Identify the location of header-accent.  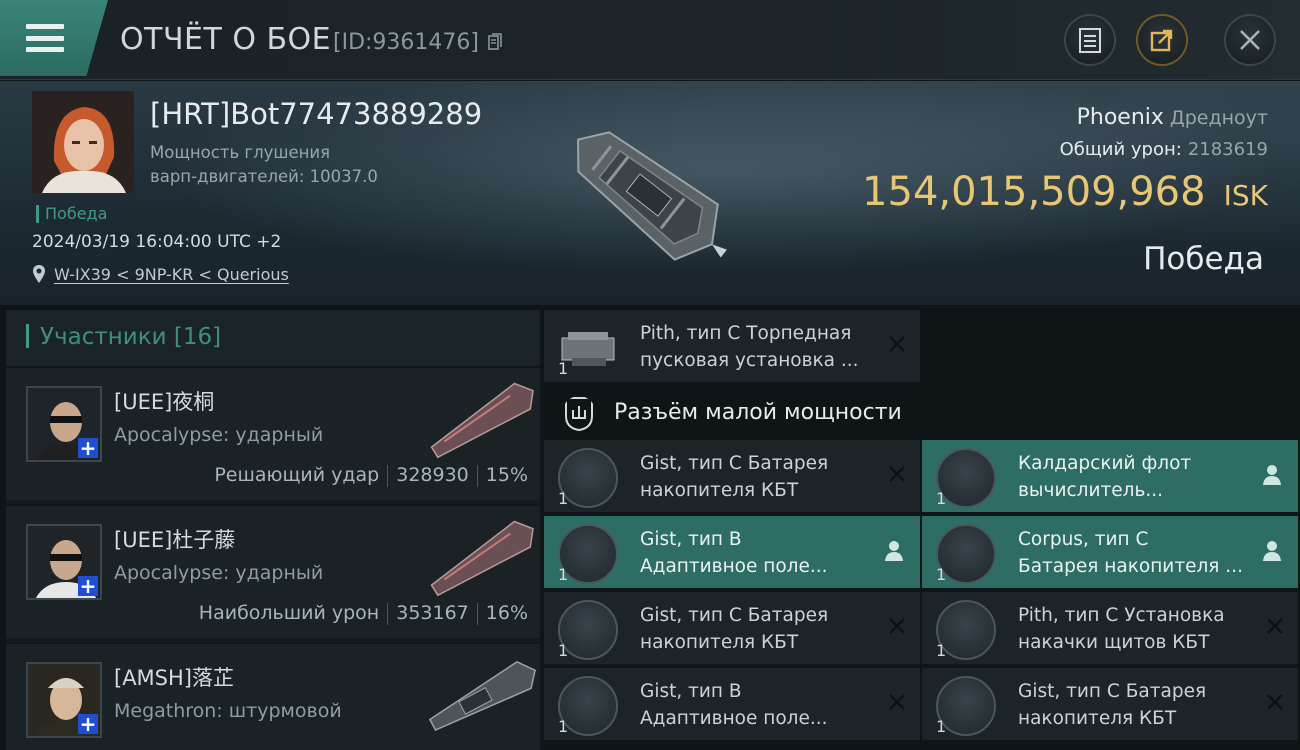
(27, 336).